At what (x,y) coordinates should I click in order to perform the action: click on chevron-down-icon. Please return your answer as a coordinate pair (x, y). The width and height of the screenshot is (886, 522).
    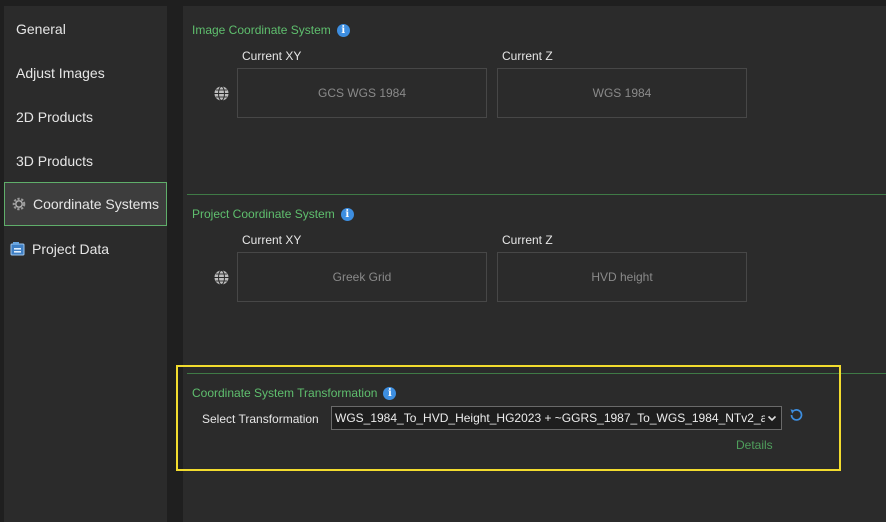
    Looking at the image, I should click on (772, 418).